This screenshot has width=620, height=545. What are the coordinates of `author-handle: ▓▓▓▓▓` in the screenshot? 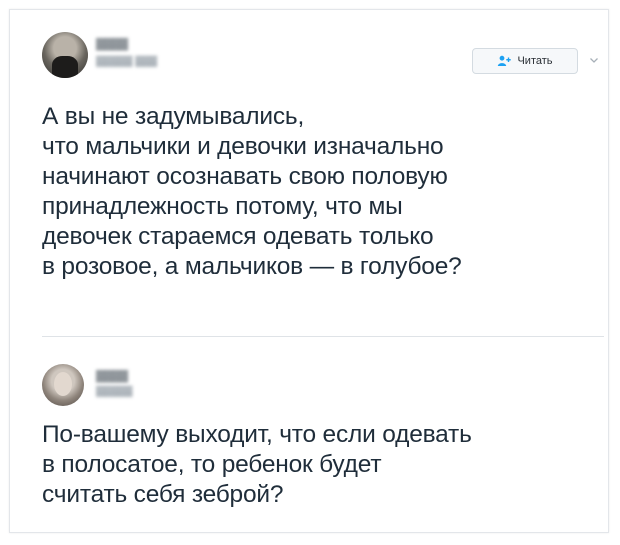 It's located at (114, 391).